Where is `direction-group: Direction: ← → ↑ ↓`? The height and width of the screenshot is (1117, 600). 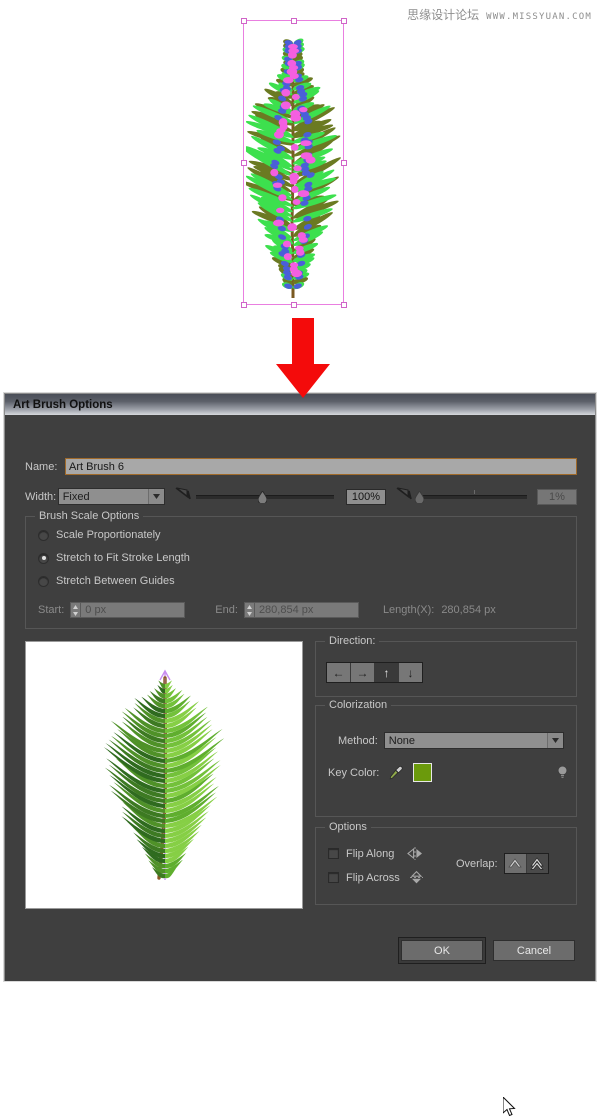
direction-group: Direction: ← → ↑ ↓ is located at coordinates (446, 666).